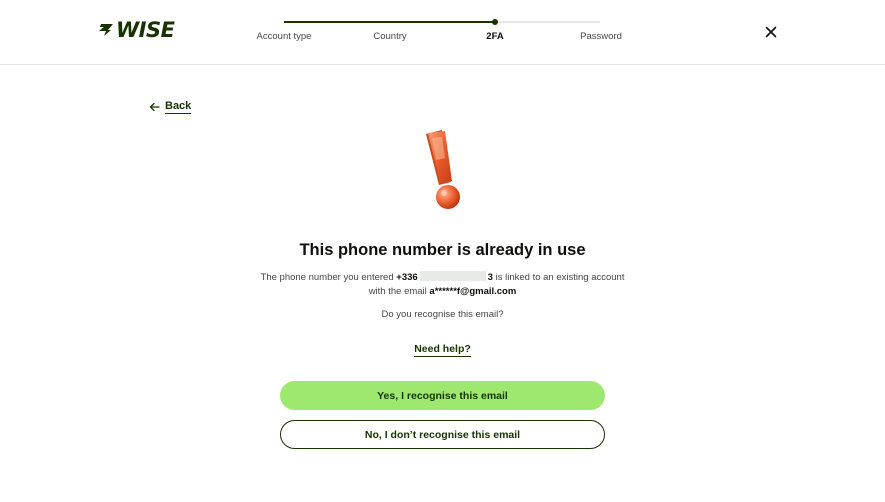 The height and width of the screenshot is (502, 885). What do you see at coordinates (442, 250) in the screenshot?
I see `page-title: This phone number is already in use` at bounding box center [442, 250].